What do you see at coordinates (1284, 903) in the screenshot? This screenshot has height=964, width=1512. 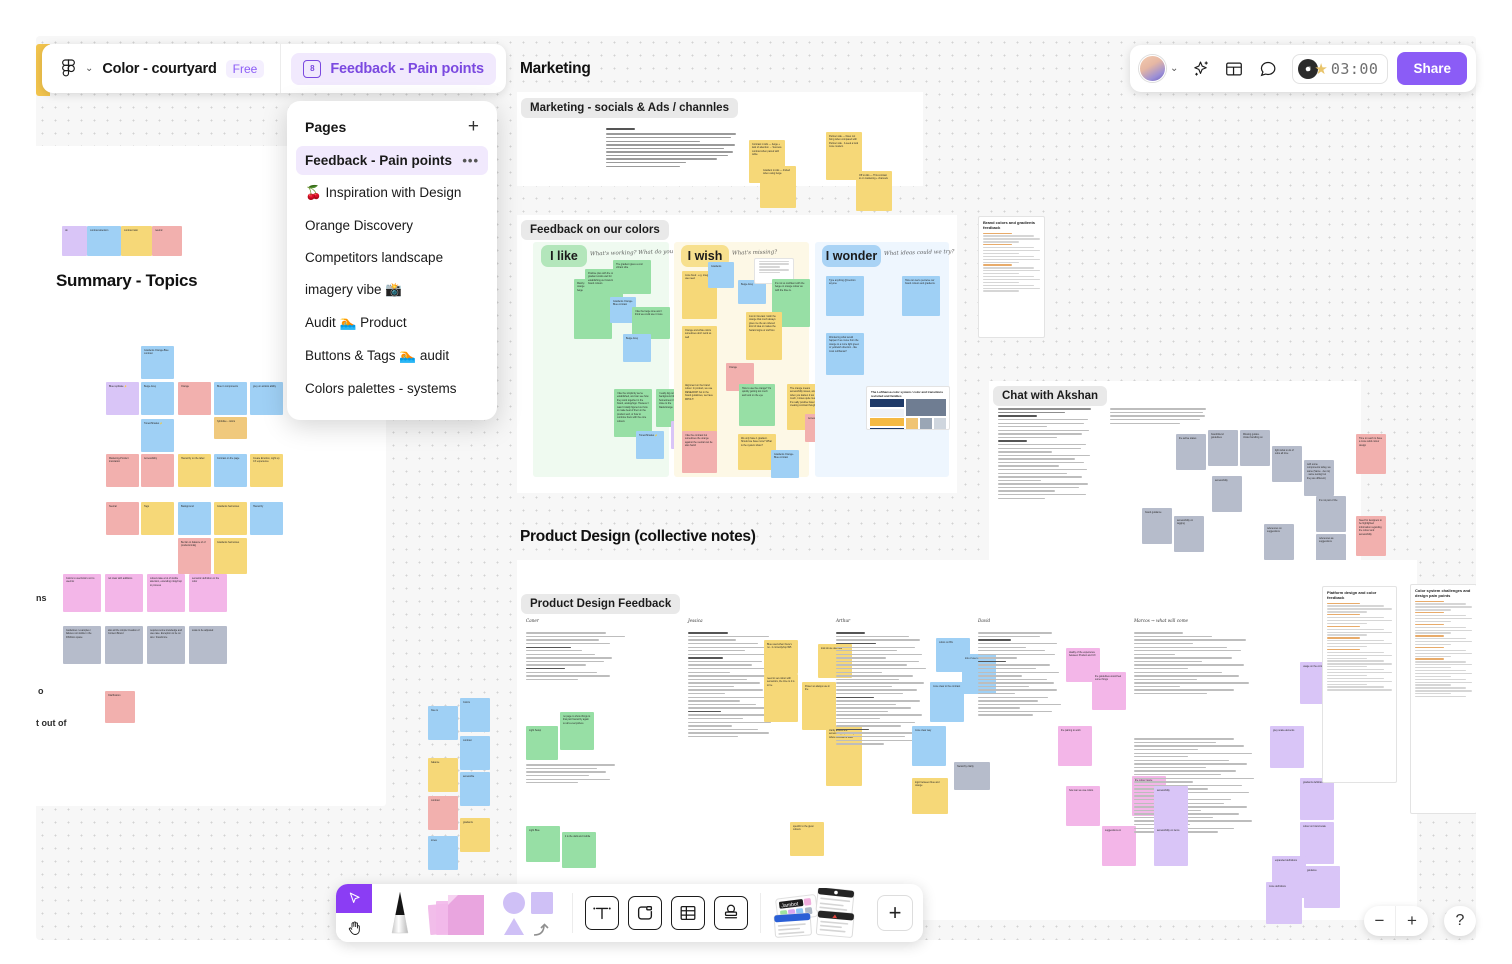 I see `sticky-note: more definitions` at bounding box center [1284, 903].